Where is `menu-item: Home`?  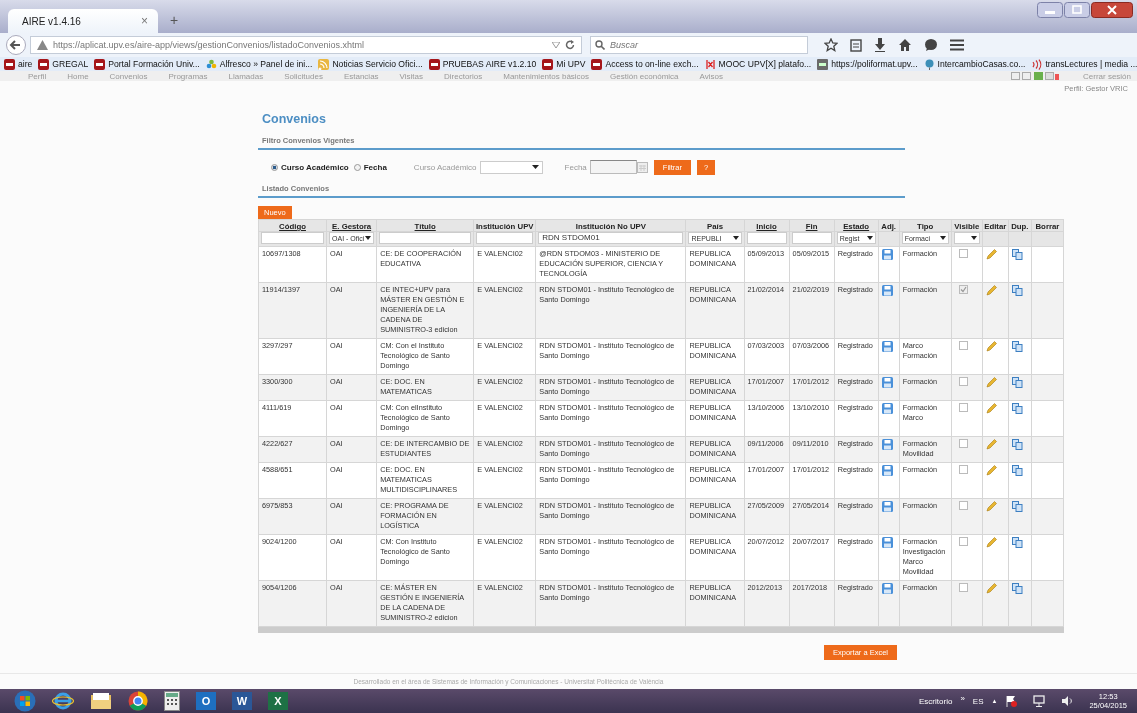
menu-item: Home is located at coordinates (78, 76).